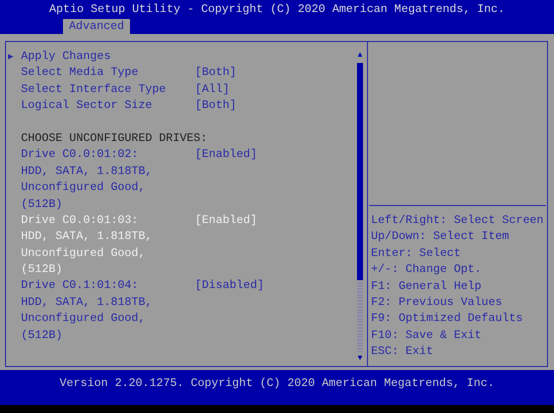  Describe the element at coordinates (457, 221) in the screenshot. I see `help-text: Left/Right: Select Screen` at that location.